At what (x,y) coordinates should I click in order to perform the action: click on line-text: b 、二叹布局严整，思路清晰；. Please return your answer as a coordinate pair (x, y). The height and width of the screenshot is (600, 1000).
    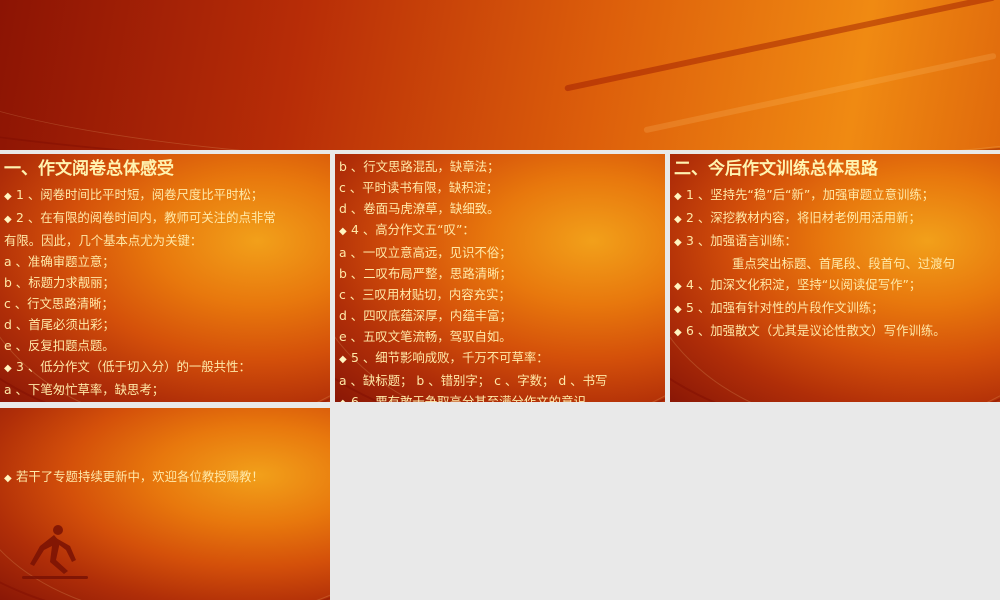
    Looking at the image, I should click on (425, 273).